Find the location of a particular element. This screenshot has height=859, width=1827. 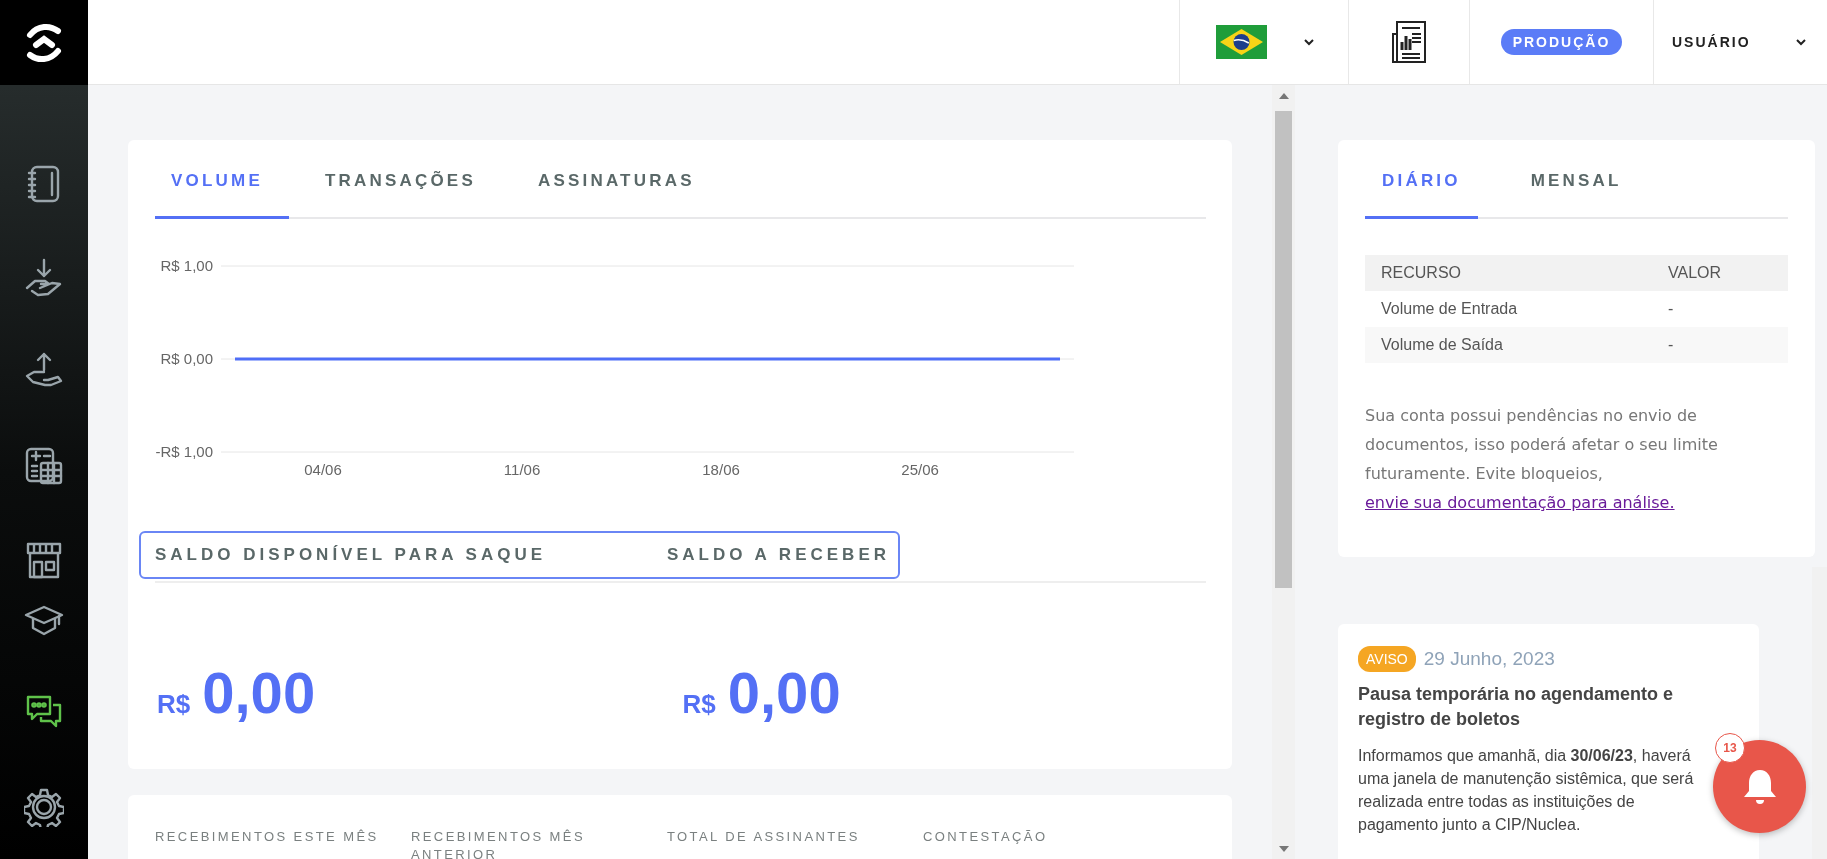

hand-arrow-down-icon is located at coordinates (44, 278).